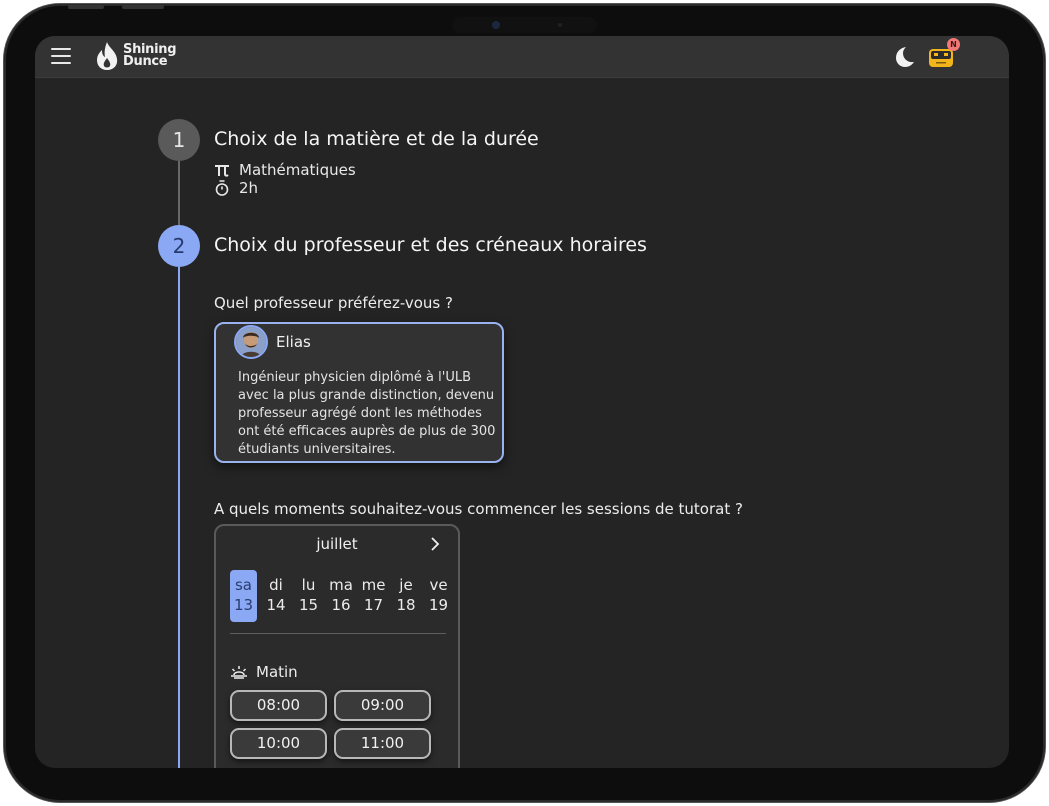  I want to click on day-je-18: je 18, so click(406, 596).